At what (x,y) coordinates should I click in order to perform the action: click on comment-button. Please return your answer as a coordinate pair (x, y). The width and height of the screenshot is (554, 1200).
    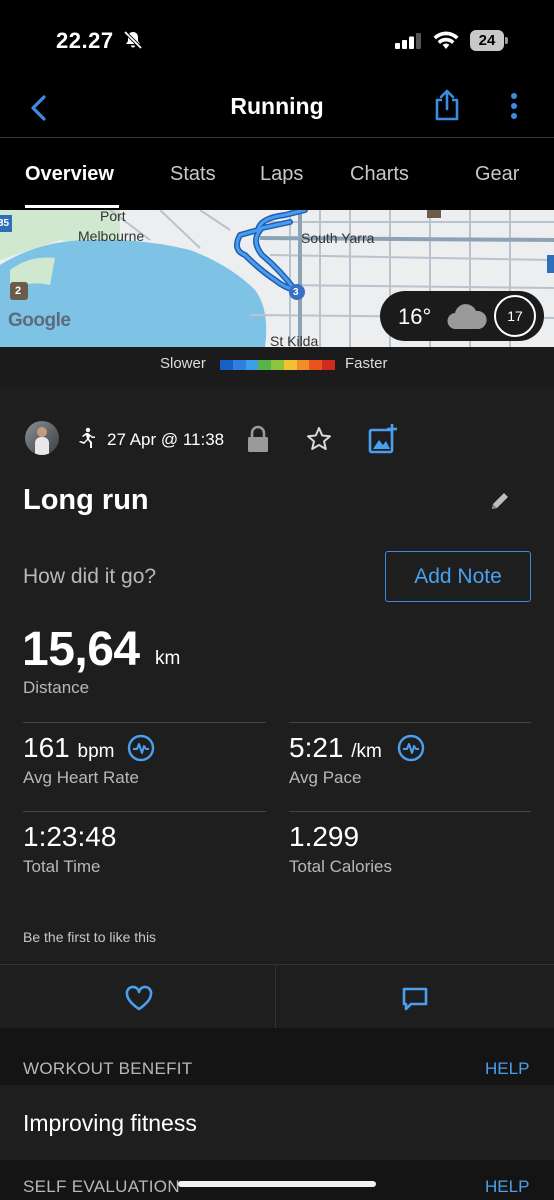
    Looking at the image, I should click on (415, 997).